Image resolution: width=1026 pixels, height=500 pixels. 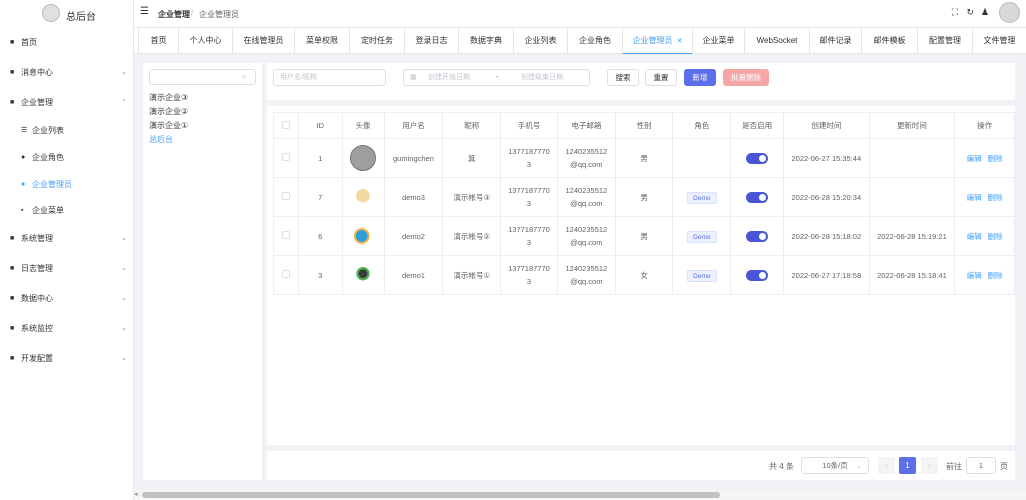 What do you see at coordinates (66, 130) in the screenshot?
I see `sidebar-item-enterprise-list: ☰ 企业列表` at bounding box center [66, 130].